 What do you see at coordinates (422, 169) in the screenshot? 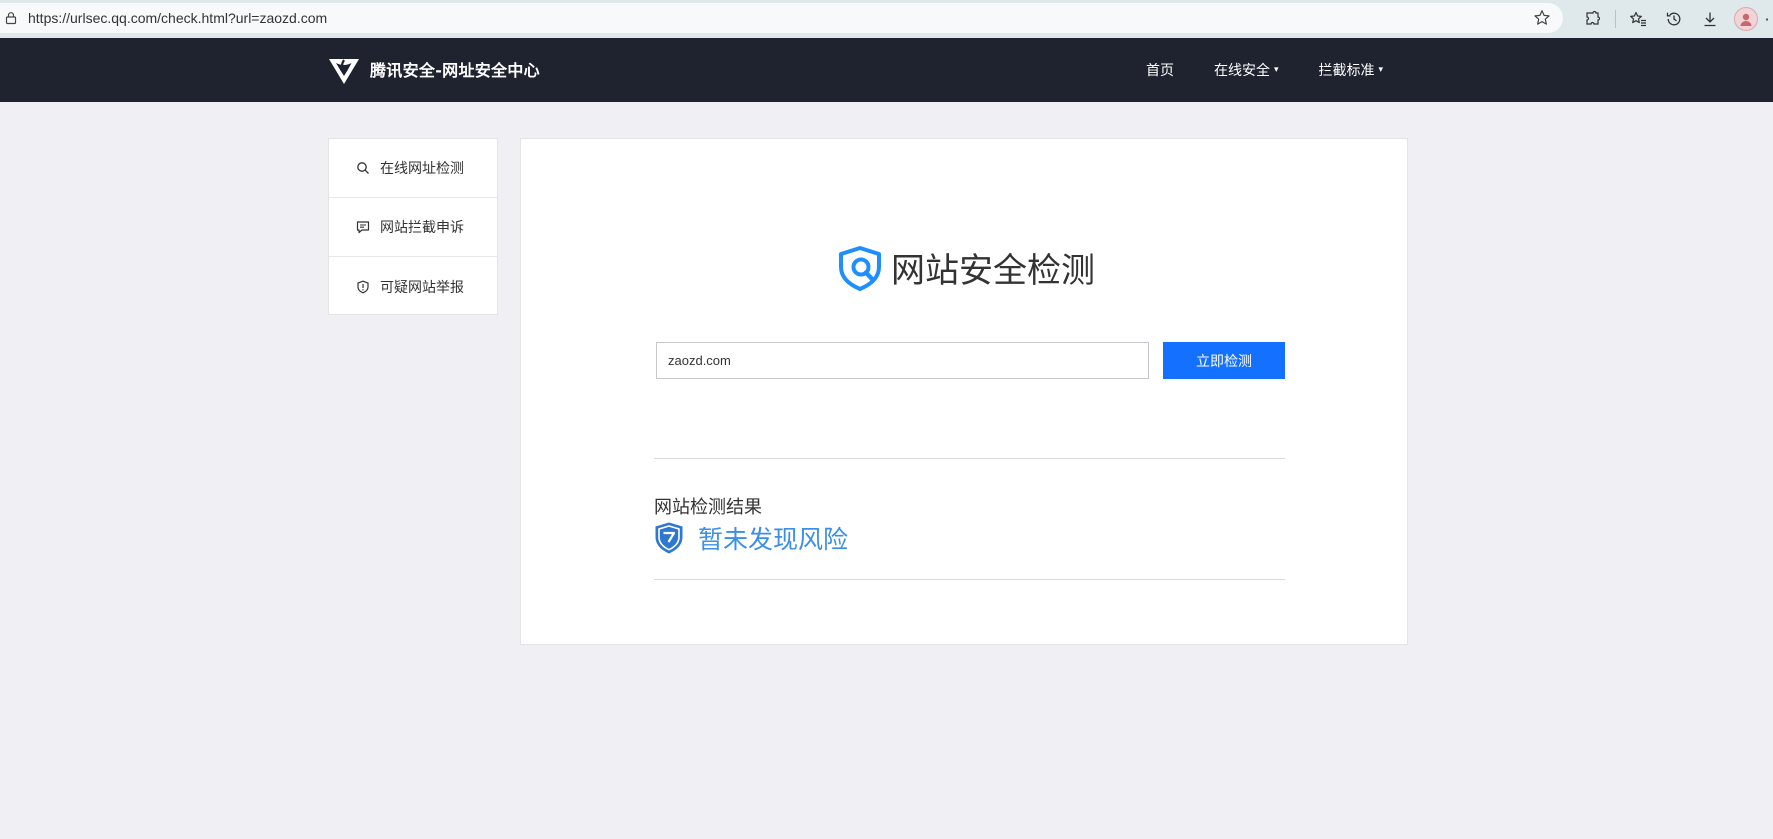
I see `sidebar-item-label: 在线网址检测` at bounding box center [422, 169].